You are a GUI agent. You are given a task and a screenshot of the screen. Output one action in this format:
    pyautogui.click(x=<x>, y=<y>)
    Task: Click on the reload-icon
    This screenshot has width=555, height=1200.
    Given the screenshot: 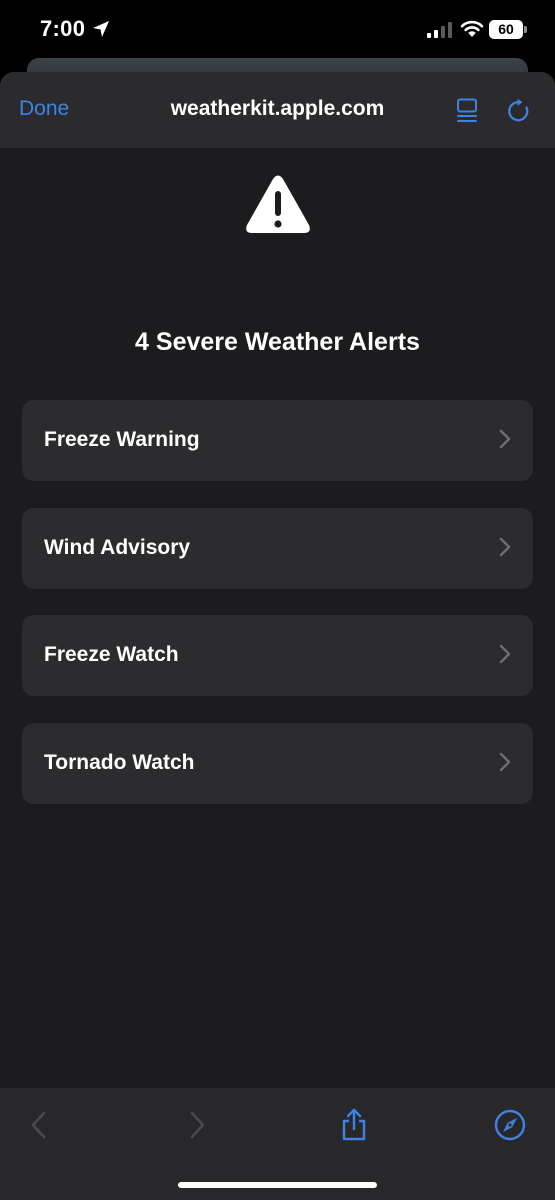 What is the action you would take?
    pyautogui.click(x=519, y=111)
    